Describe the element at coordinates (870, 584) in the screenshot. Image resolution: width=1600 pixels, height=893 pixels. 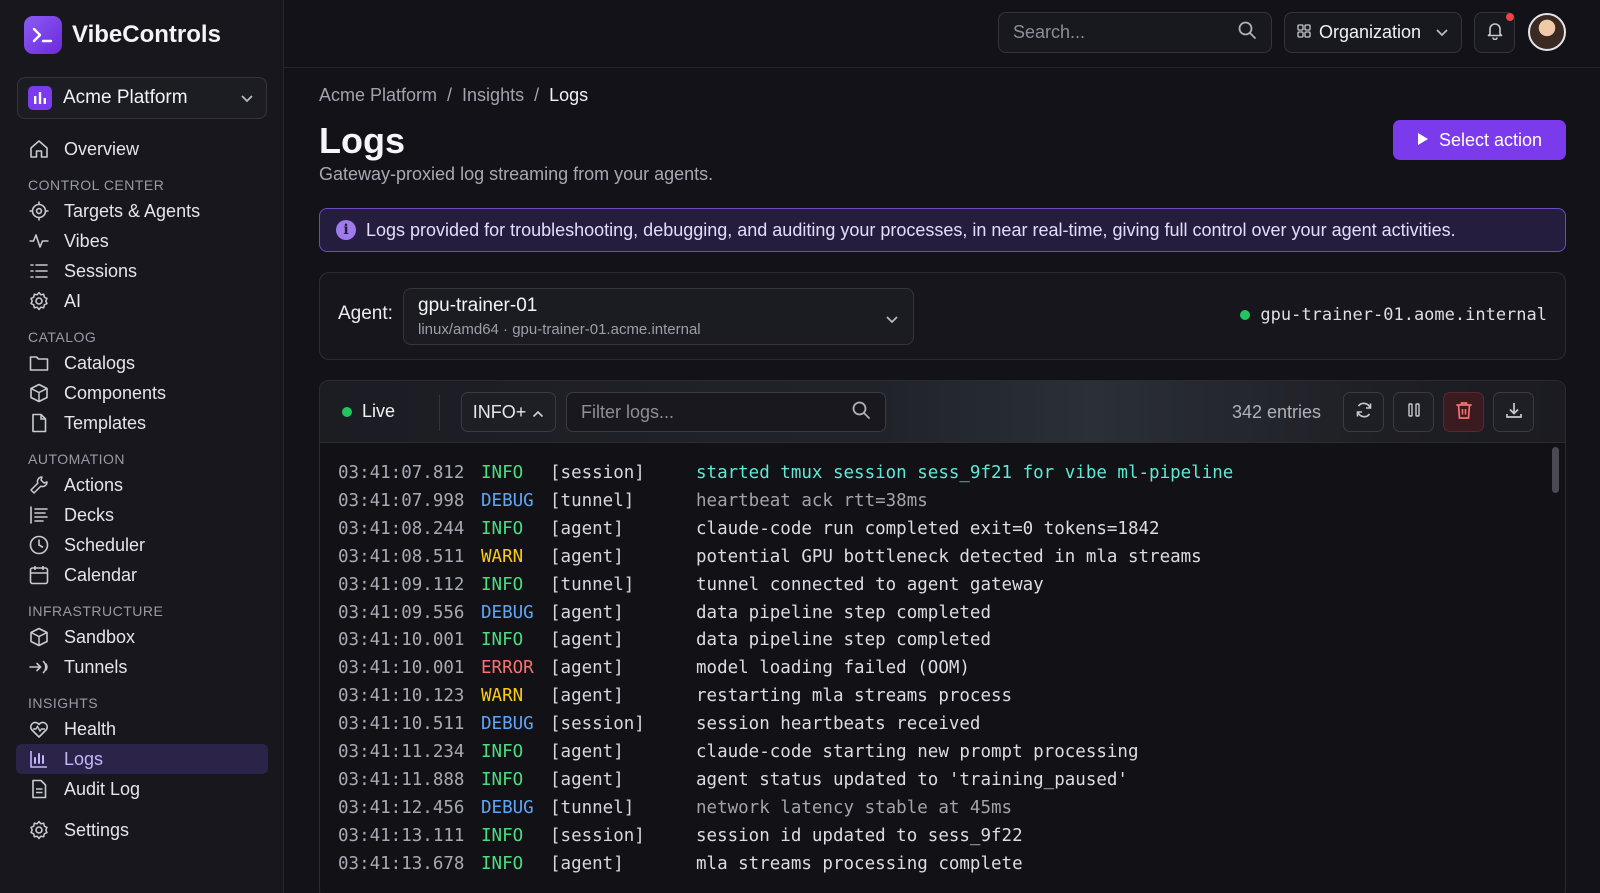
I see `log-message: tunnel connected to agent gateway` at that location.